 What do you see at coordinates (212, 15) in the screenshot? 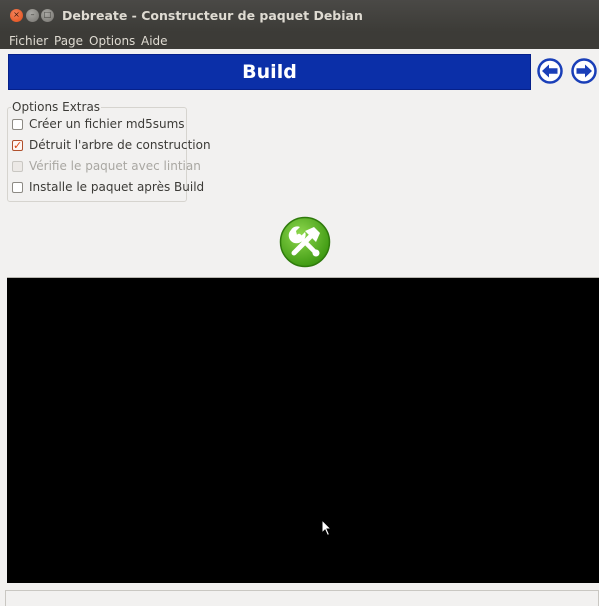
I see `window-title: Debreate - Constructeur de paquet Debian` at bounding box center [212, 15].